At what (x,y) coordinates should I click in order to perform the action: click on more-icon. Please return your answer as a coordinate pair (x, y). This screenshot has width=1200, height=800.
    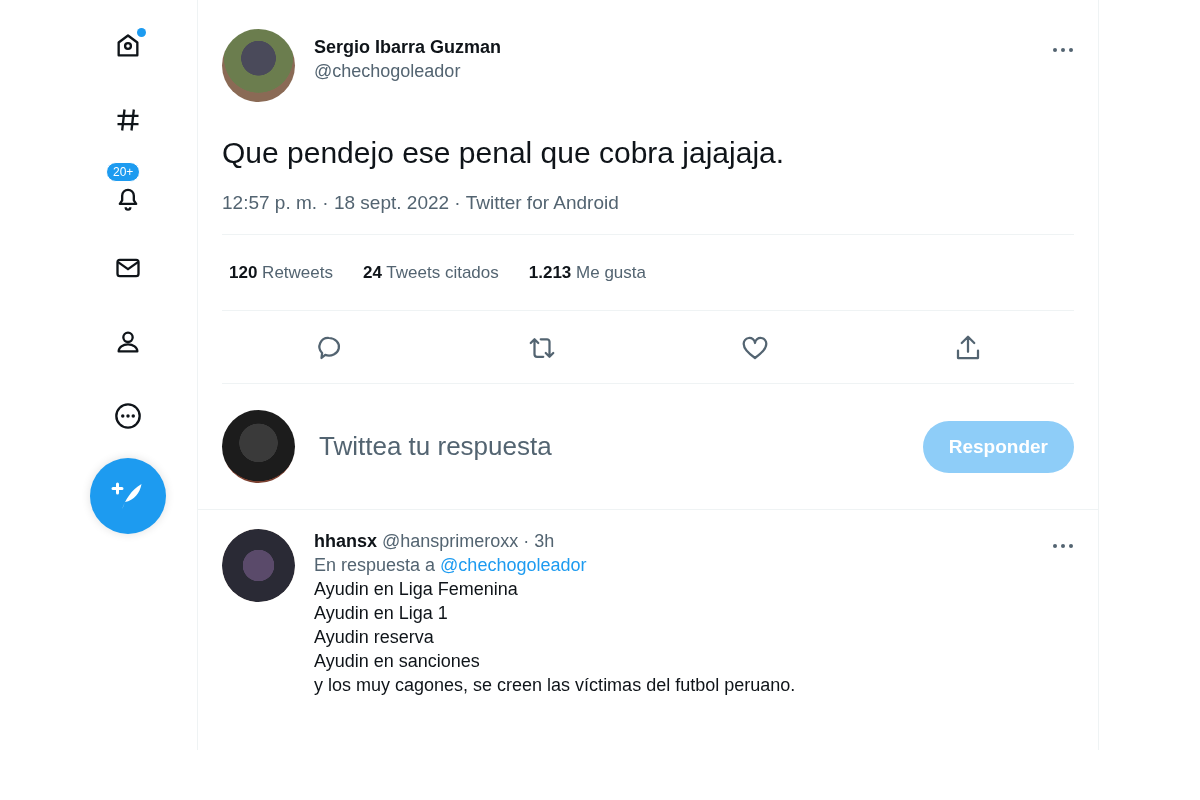
    Looking at the image, I should click on (128, 416).